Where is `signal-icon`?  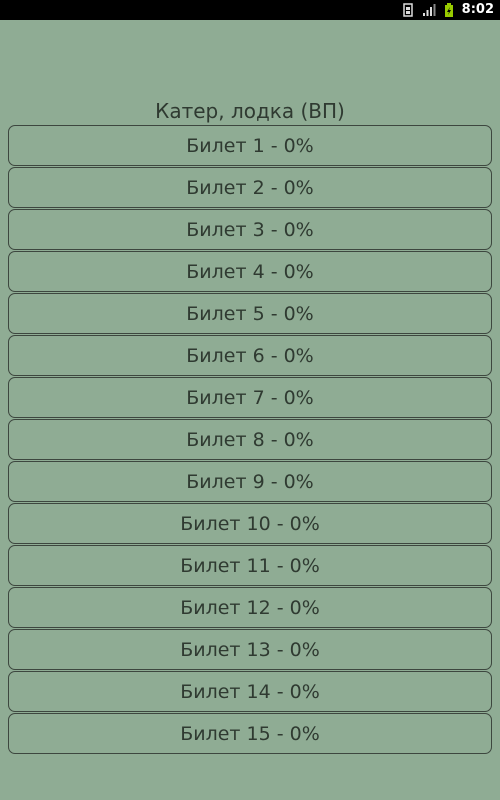 signal-icon is located at coordinates (429, 10).